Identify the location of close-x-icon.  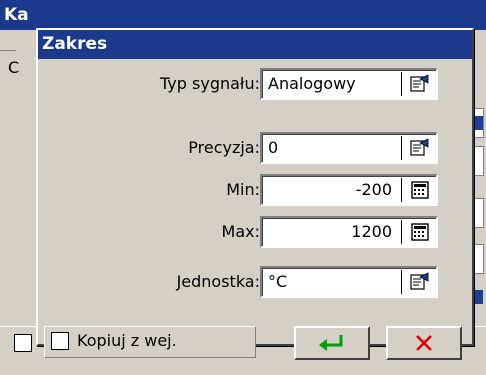
(424, 343).